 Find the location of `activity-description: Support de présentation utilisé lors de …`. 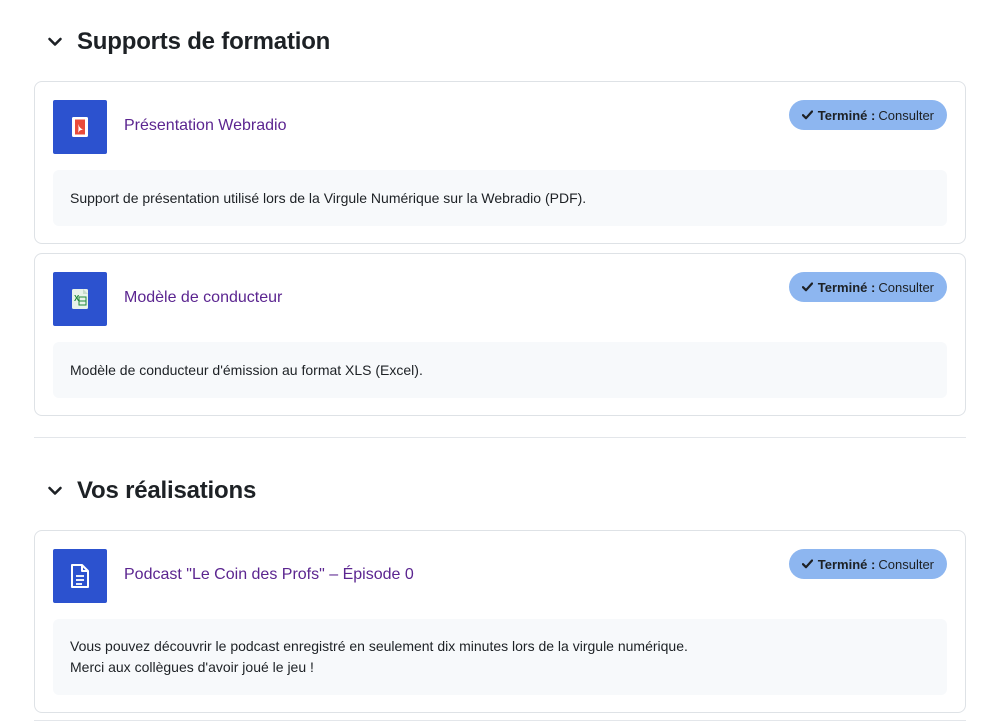

activity-description: Support de présentation utilisé lors de … is located at coordinates (500, 198).